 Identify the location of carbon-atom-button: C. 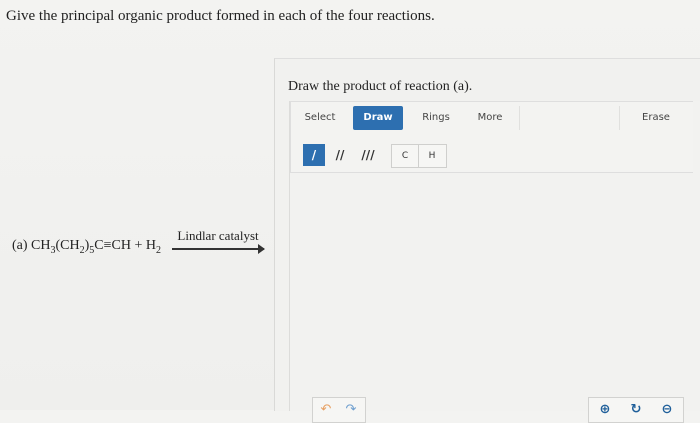
(405, 156).